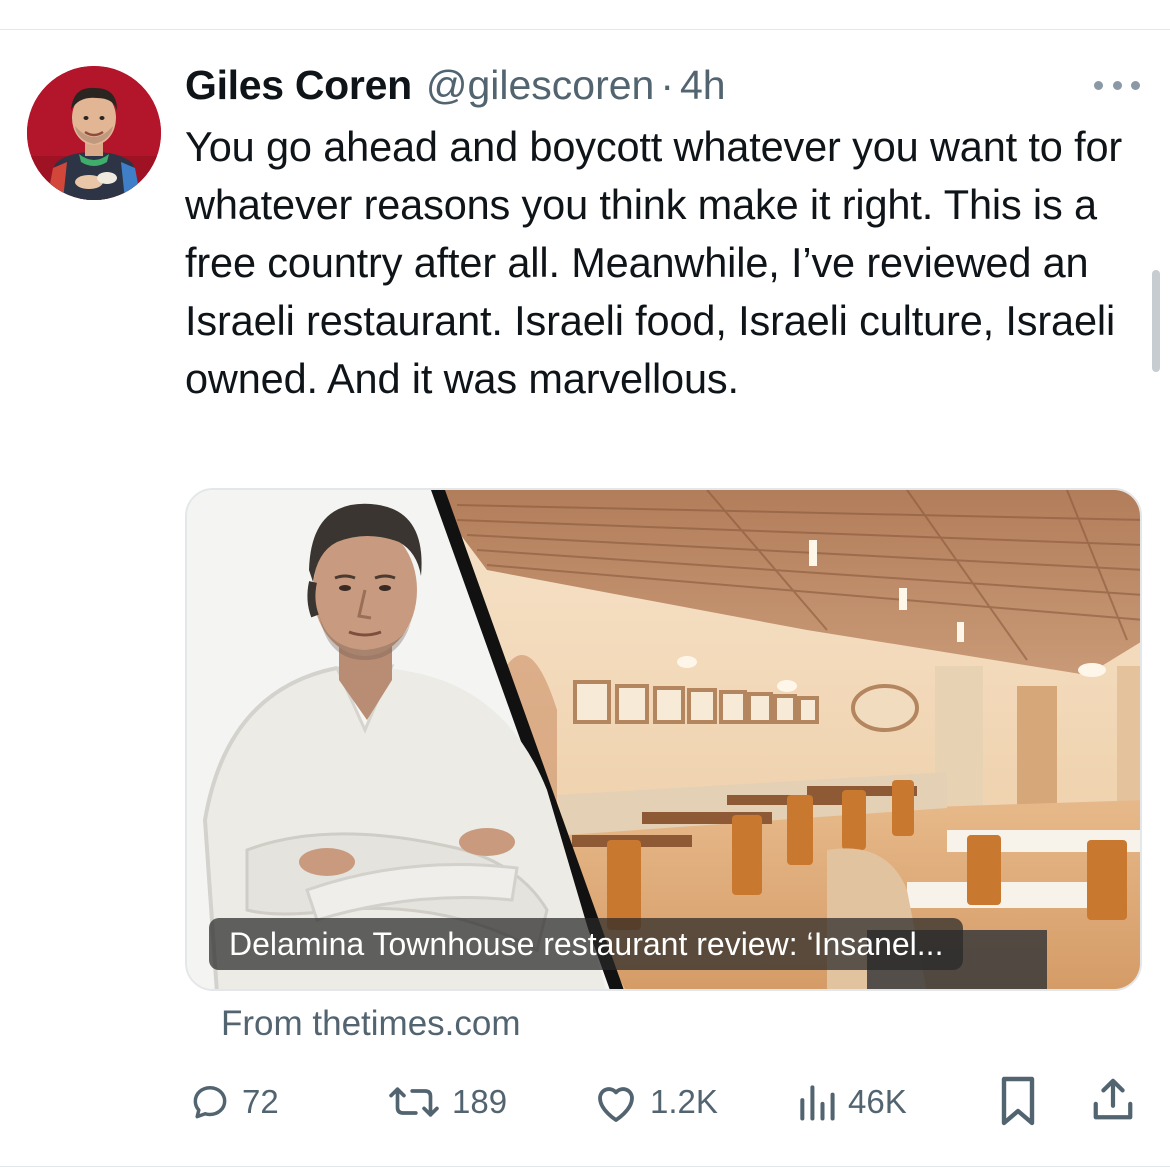  I want to click on user-handle: @gilescoren, so click(540, 85).